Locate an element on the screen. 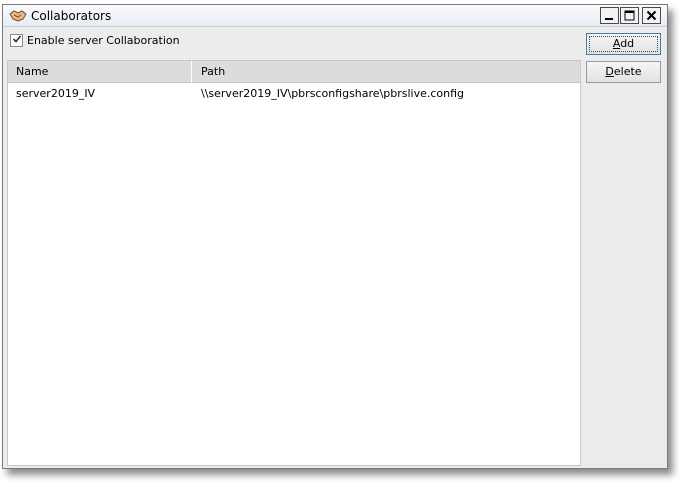  enable-collaboration-option: Enable server Collaboration is located at coordinates (95, 40).